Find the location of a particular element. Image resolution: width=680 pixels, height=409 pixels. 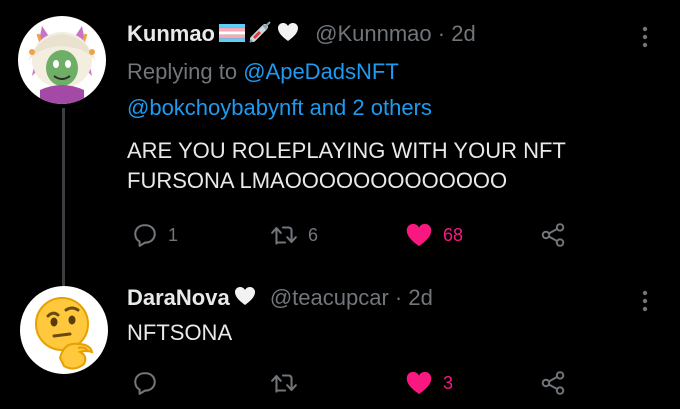

display-name: Kunmao is located at coordinates (171, 33).